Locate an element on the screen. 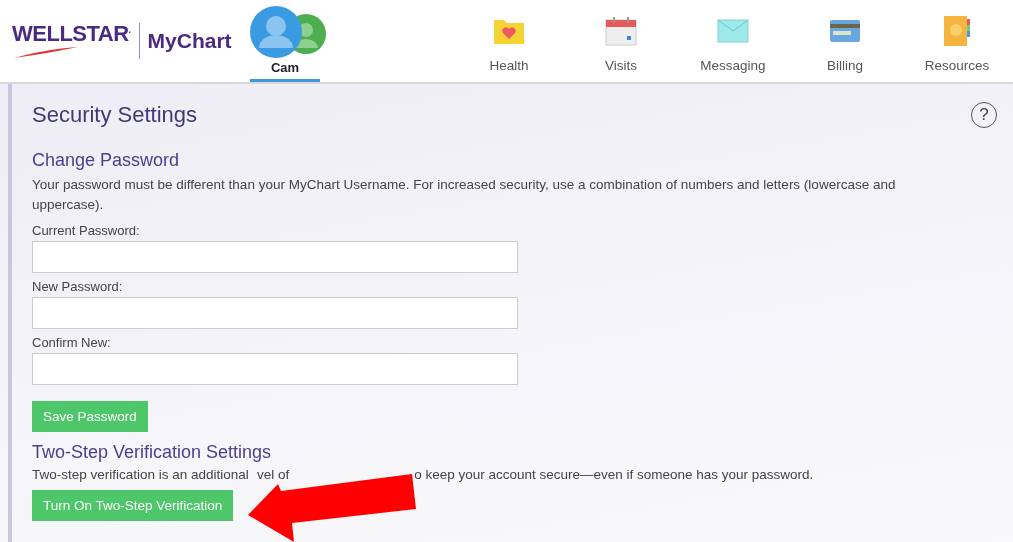 This screenshot has height=542, width=1013. section-heading: Change Password is located at coordinates (106, 160).